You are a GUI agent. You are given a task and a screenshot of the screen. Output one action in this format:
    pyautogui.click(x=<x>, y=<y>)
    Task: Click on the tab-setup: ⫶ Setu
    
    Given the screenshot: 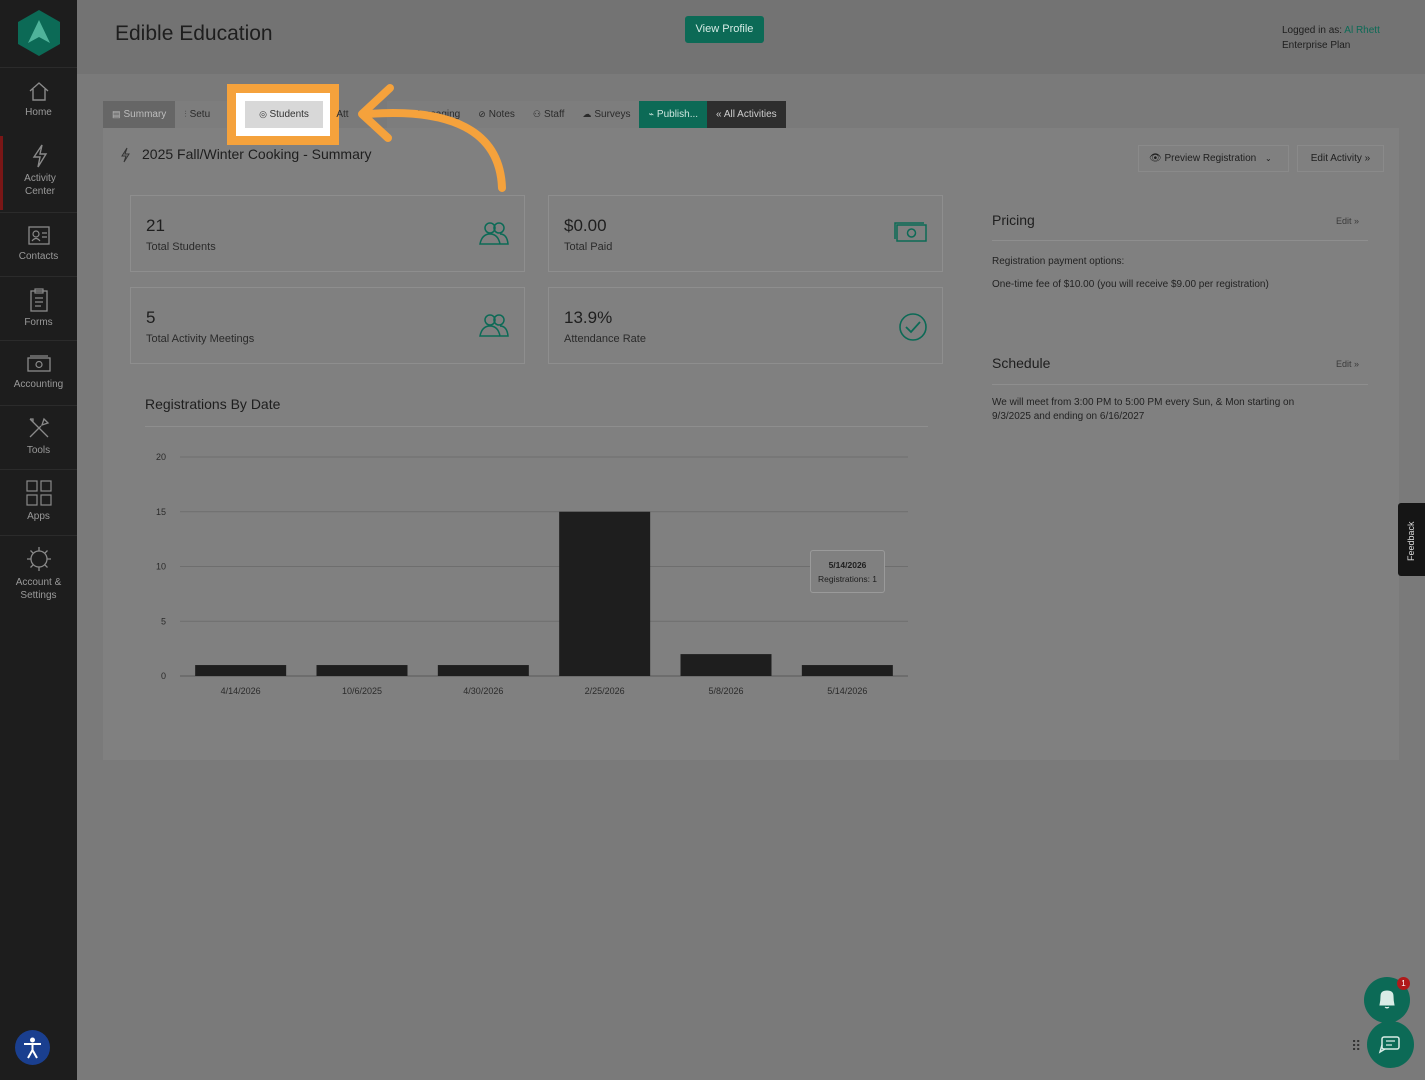 What is the action you would take?
    pyautogui.click(x=201, y=114)
    